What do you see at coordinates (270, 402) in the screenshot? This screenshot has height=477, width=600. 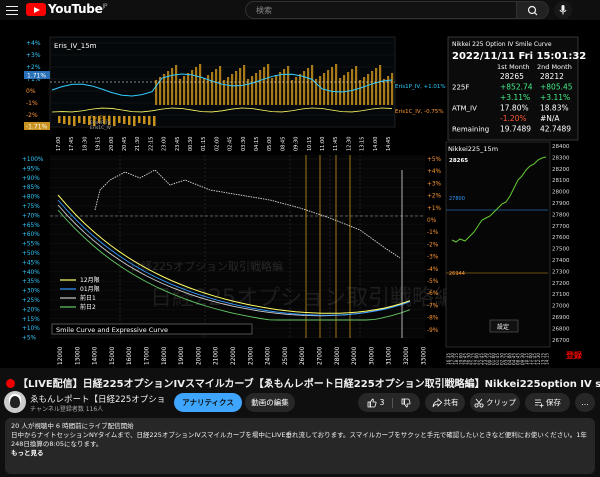 I see `edit-video-button: 動画の編集` at bounding box center [270, 402].